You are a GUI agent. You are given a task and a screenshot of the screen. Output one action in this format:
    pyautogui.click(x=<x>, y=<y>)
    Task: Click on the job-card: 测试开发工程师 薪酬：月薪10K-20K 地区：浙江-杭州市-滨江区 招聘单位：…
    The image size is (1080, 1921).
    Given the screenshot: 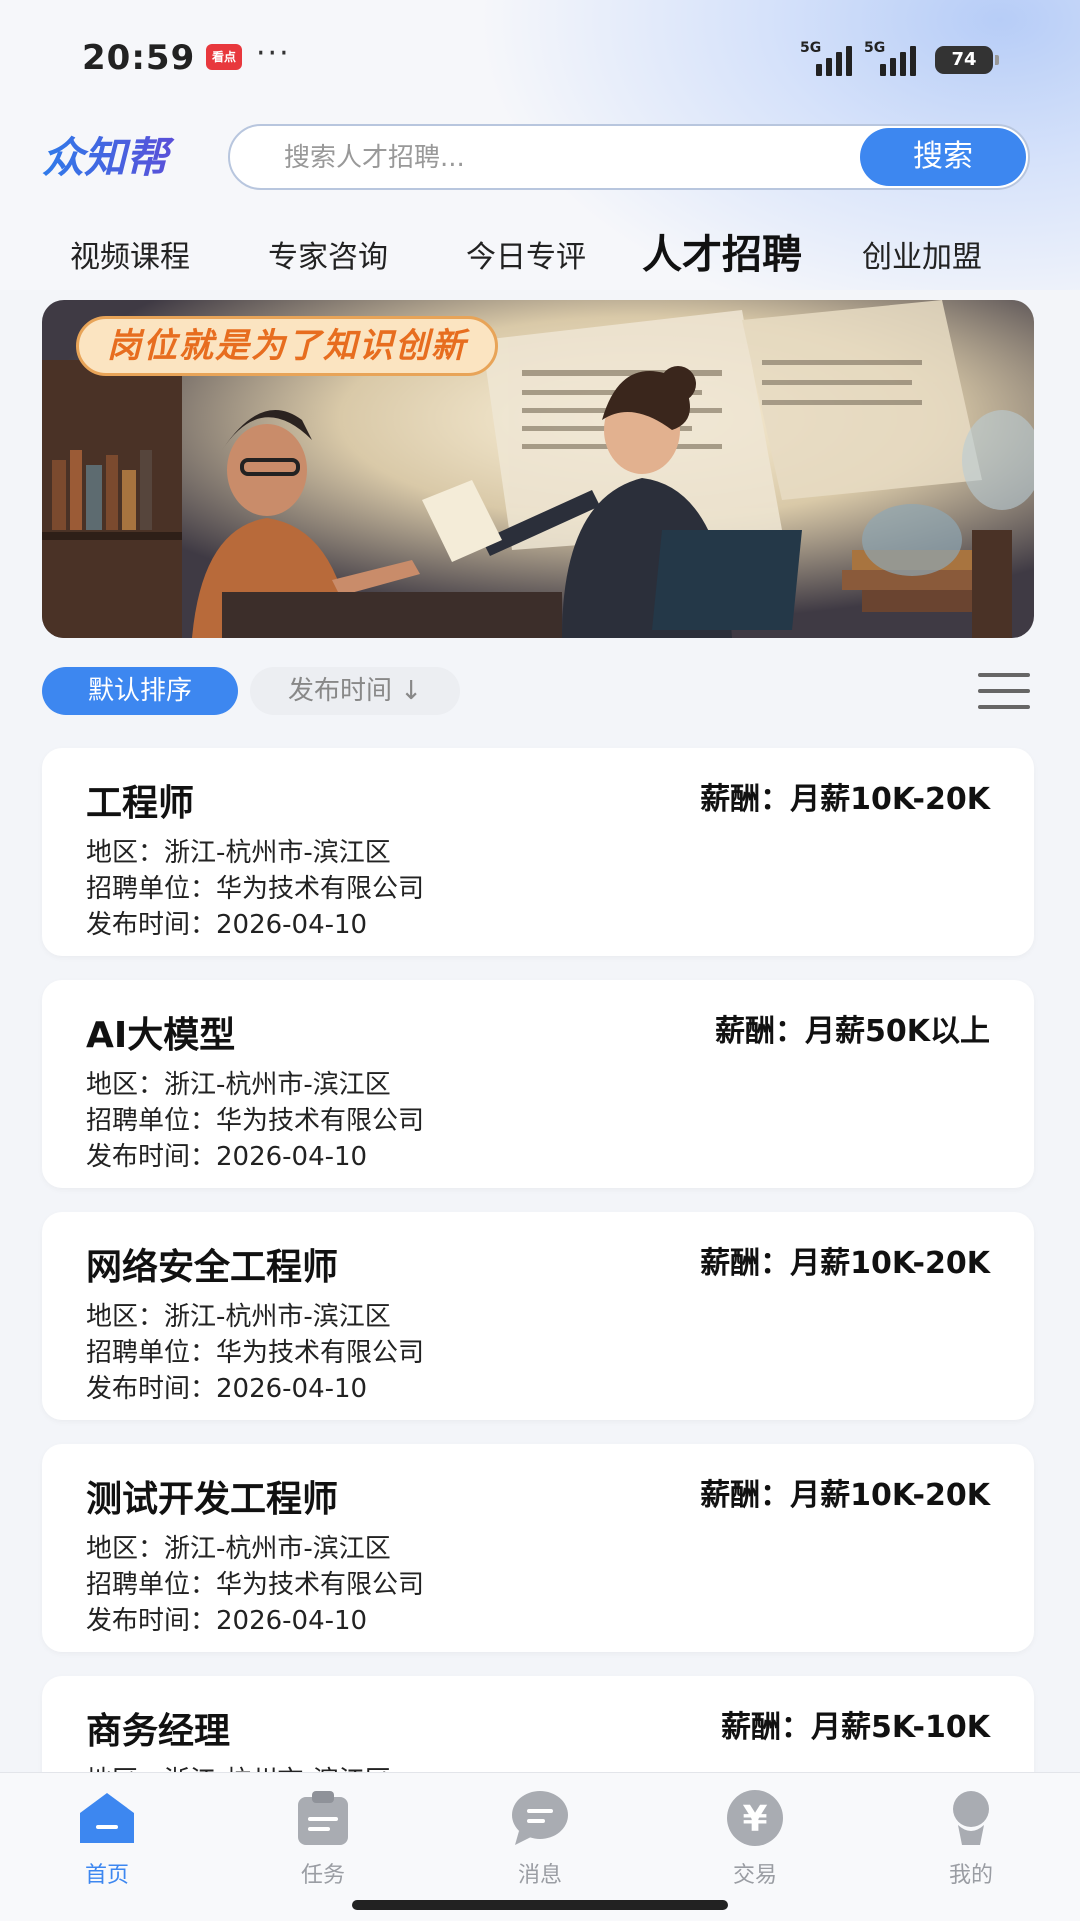 What is the action you would take?
    pyautogui.click(x=538, y=1548)
    